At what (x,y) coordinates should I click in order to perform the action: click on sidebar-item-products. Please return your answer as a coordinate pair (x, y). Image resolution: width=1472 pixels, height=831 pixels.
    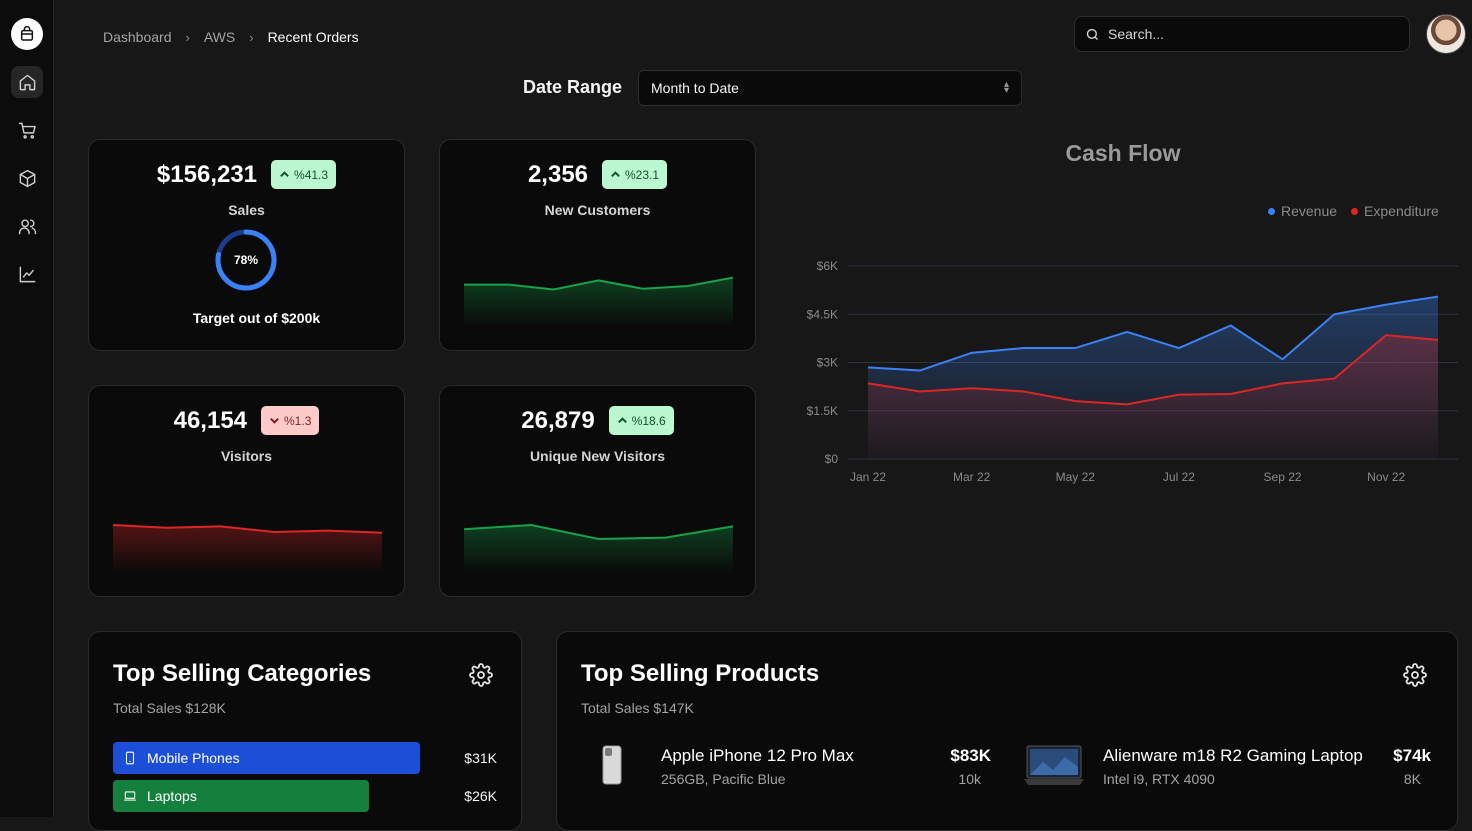
    Looking at the image, I should click on (27, 178).